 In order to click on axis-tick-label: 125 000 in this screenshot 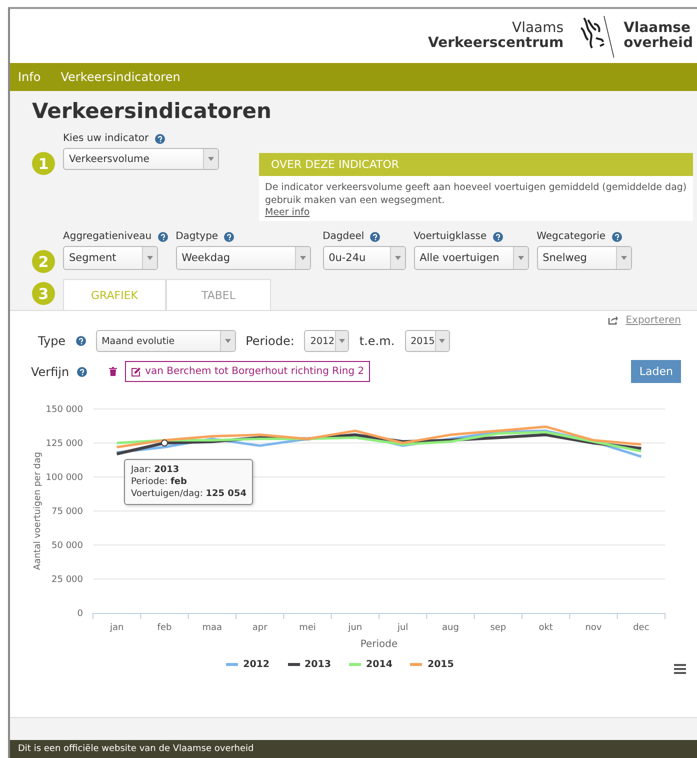, I will do `click(64, 444)`.